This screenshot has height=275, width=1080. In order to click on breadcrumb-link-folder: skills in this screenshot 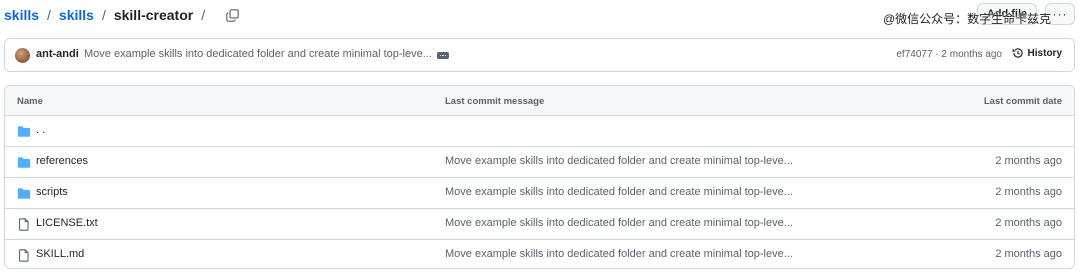, I will do `click(76, 15)`.